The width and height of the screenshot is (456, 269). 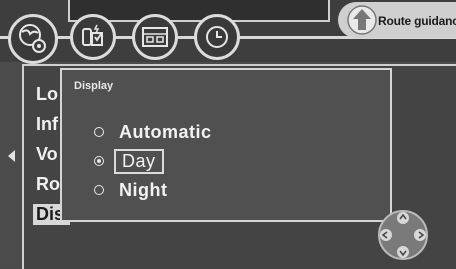 I want to click on route-arrow-icon, so click(x=362, y=20).